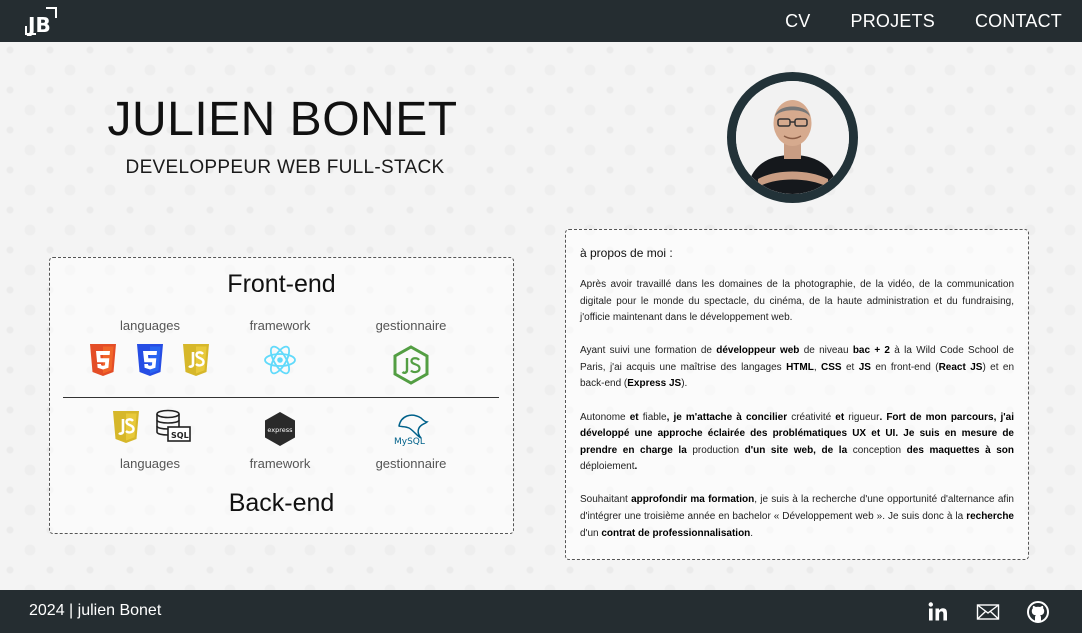  Describe the element at coordinates (871, 351) in the screenshot. I see `emphasis-text: bac + 2` at that location.